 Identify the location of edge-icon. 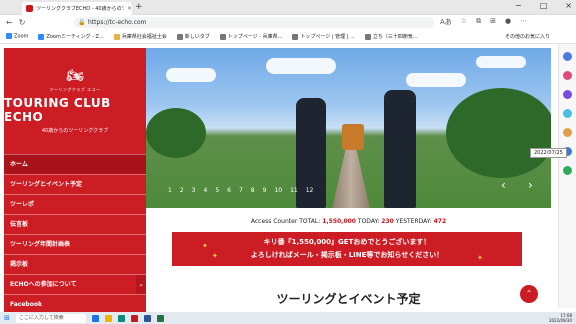
(121, 318).